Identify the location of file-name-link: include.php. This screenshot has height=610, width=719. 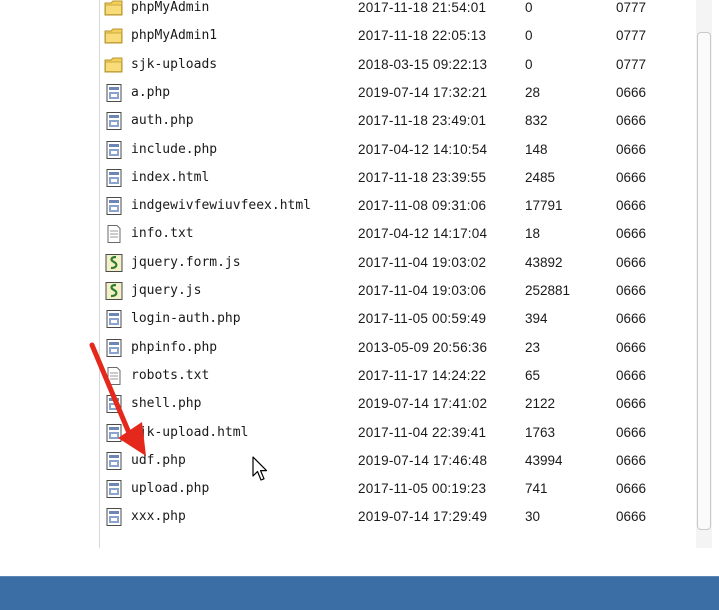
(174, 150).